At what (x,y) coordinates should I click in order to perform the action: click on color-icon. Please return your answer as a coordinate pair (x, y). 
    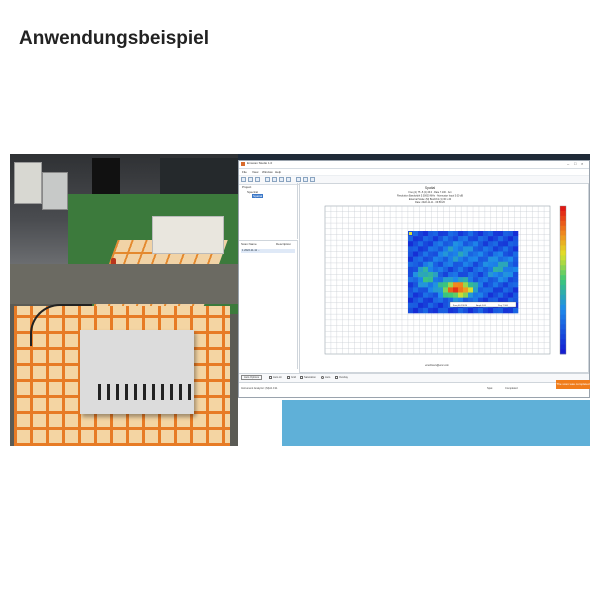
    Looking at the image, I should click on (305, 179).